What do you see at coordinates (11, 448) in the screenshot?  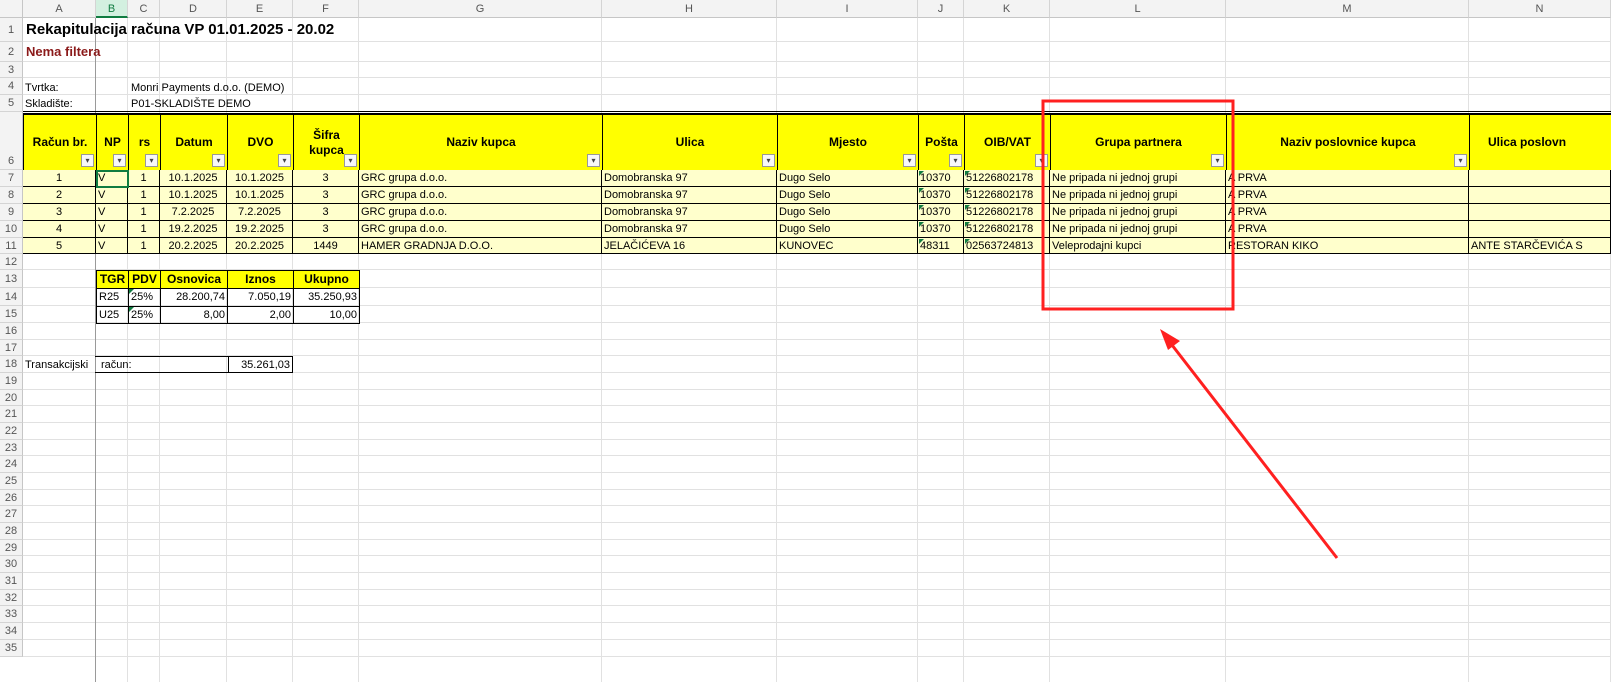 I see `row-header: 23` at bounding box center [11, 448].